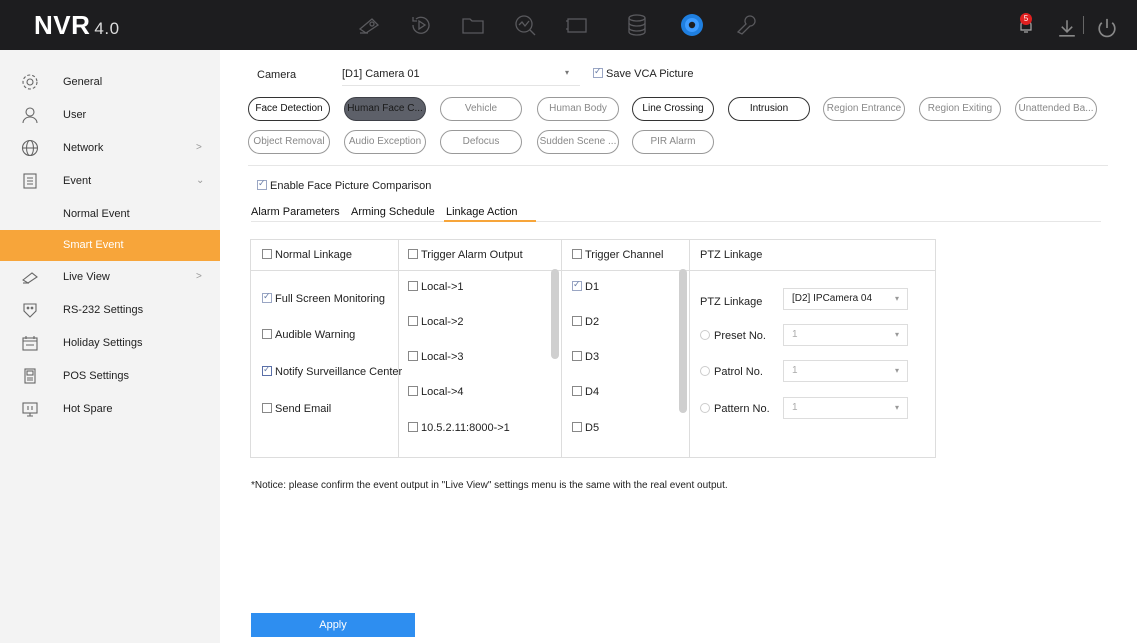  What do you see at coordinates (617, 255) in the screenshot?
I see `trigger-channel-header: Trigger Channel` at bounding box center [617, 255].